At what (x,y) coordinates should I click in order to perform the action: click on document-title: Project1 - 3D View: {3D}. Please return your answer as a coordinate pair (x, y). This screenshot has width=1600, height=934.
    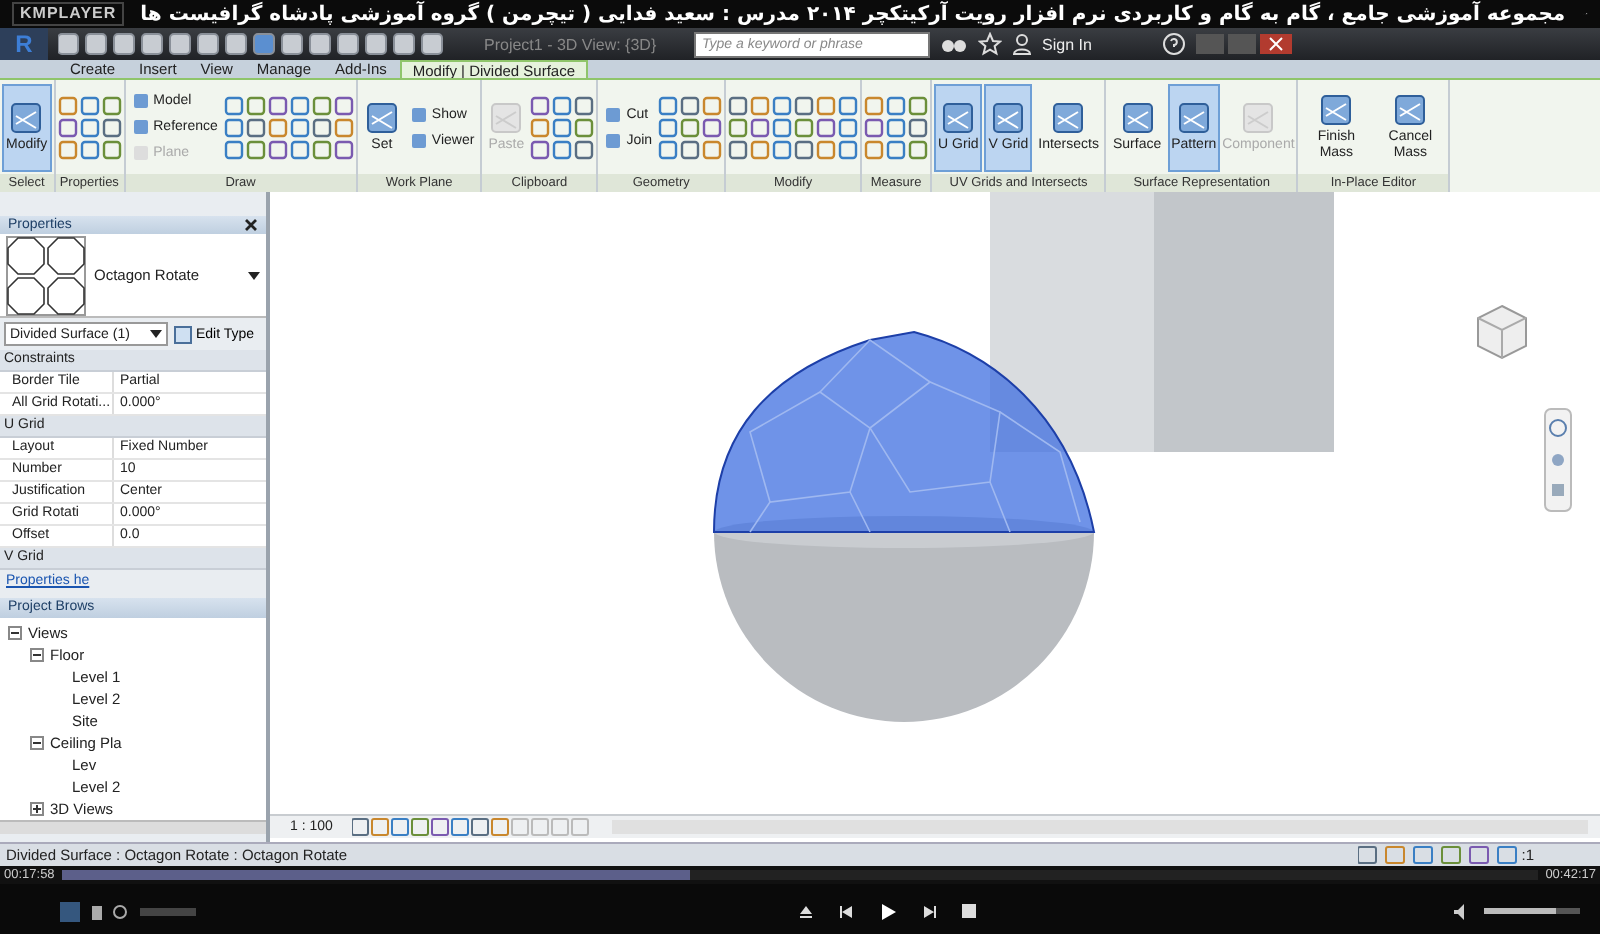
    Looking at the image, I should click on (571, 44).